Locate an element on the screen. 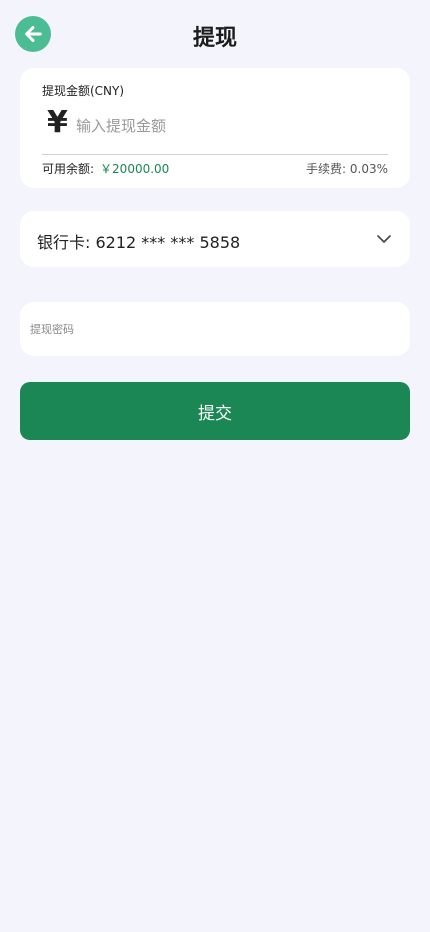 The height and width of the screenshot is (932, 430). bank-card-select: 银行卡: 6212 *** *** 5858 is located at coordinates (215, 239).